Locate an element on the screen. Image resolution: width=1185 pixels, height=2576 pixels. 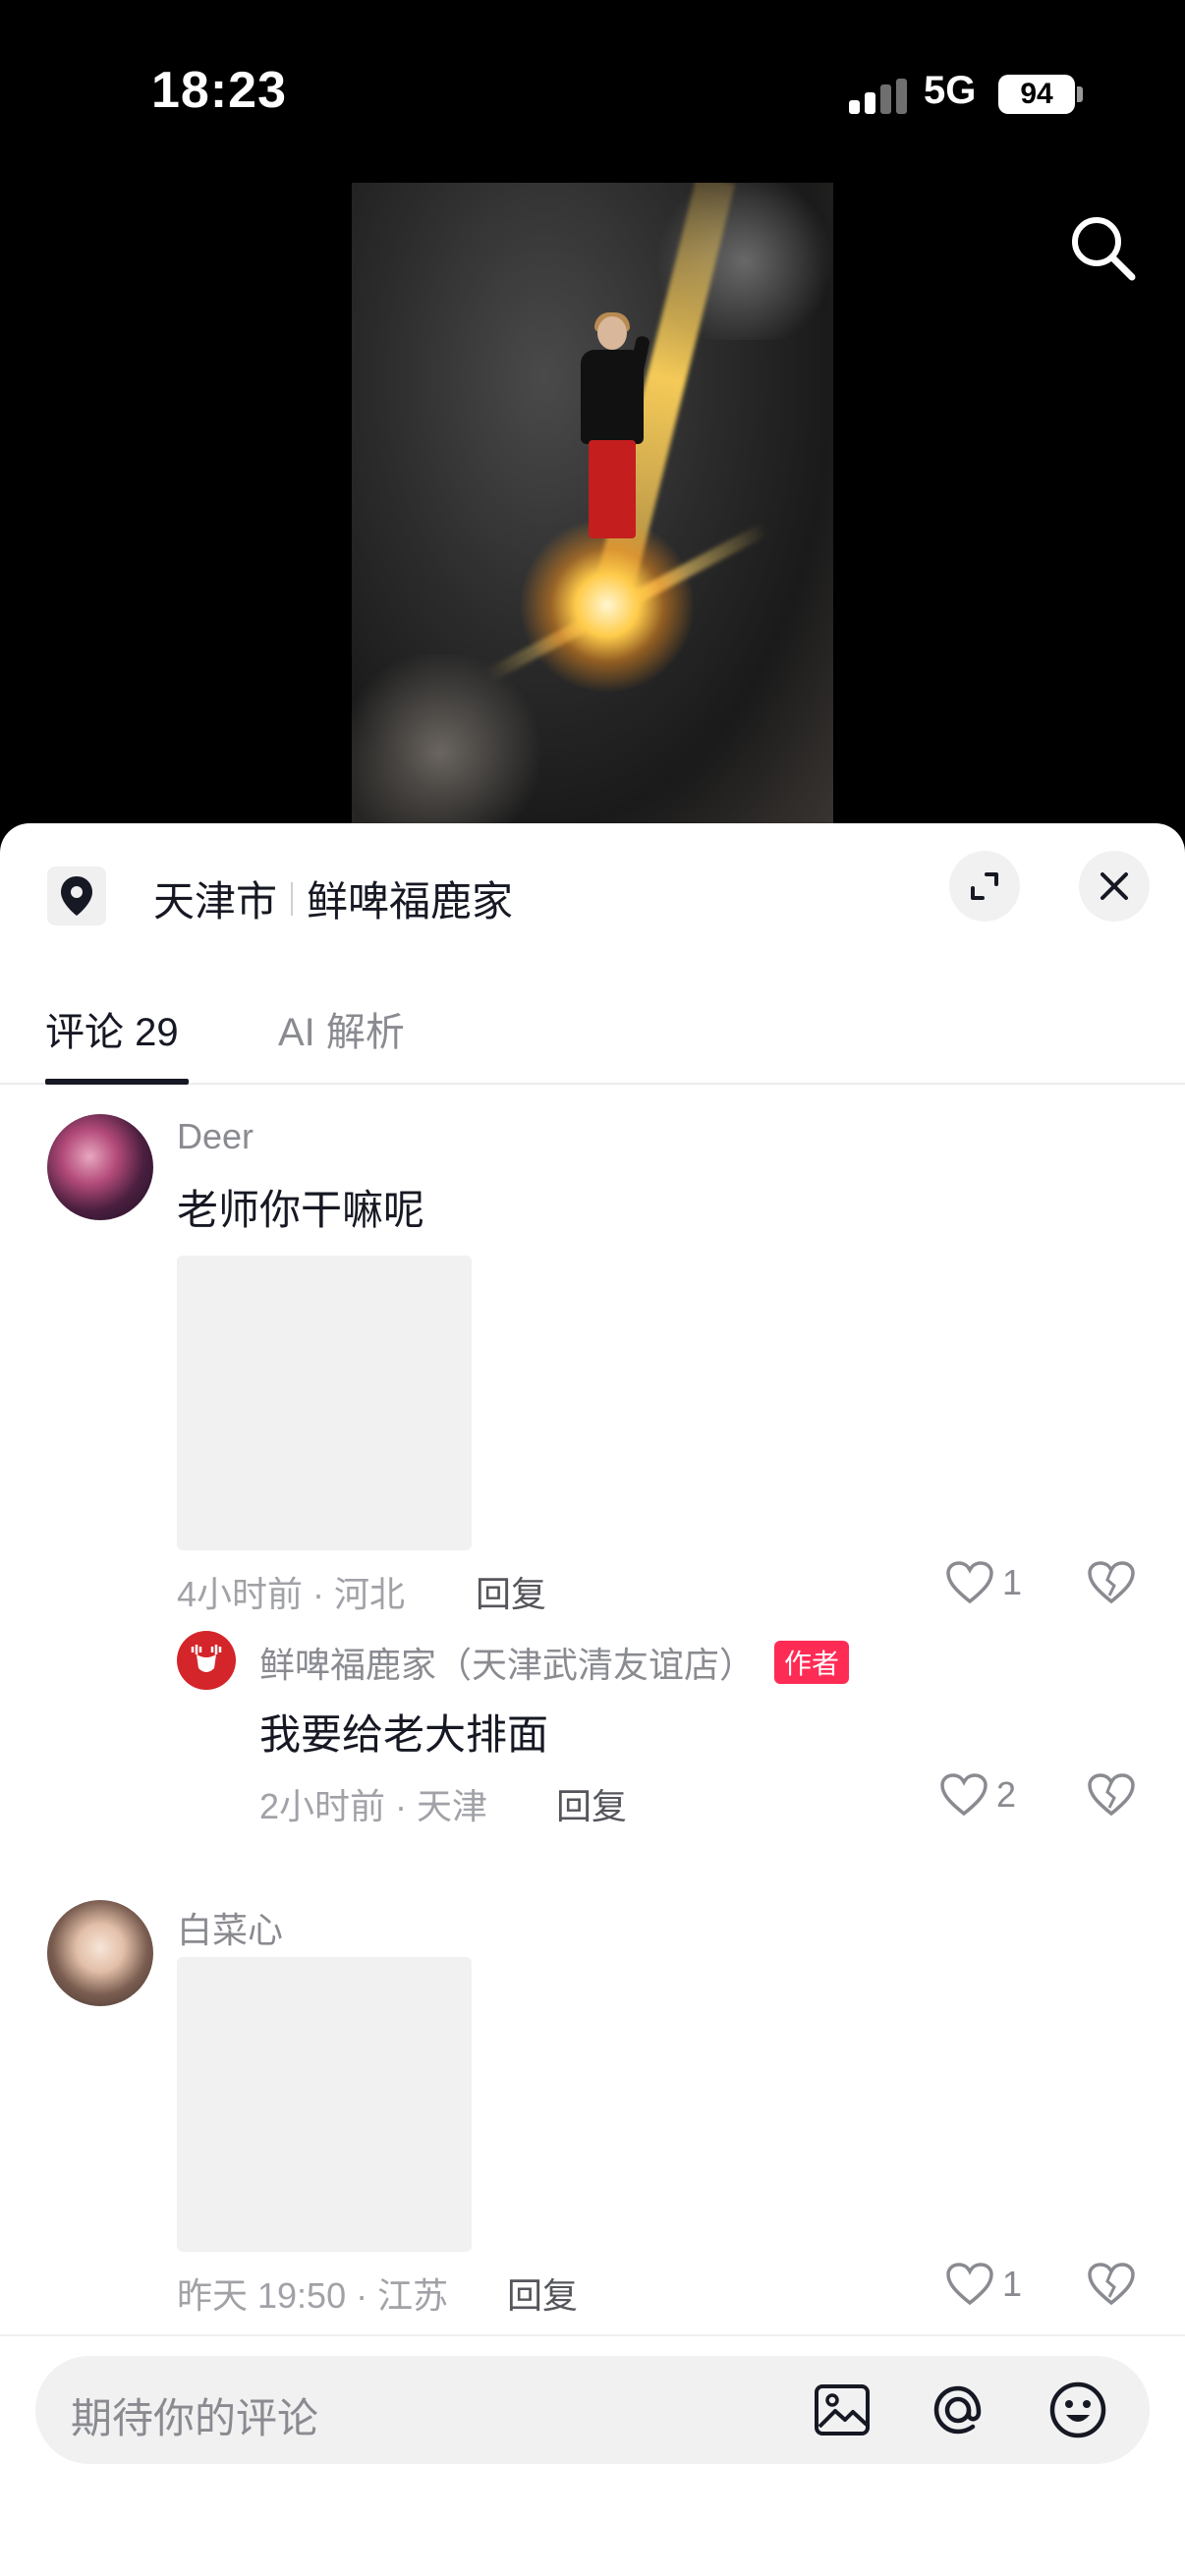
comment-username: 白菜心 is located at coordinates (230, 1927).